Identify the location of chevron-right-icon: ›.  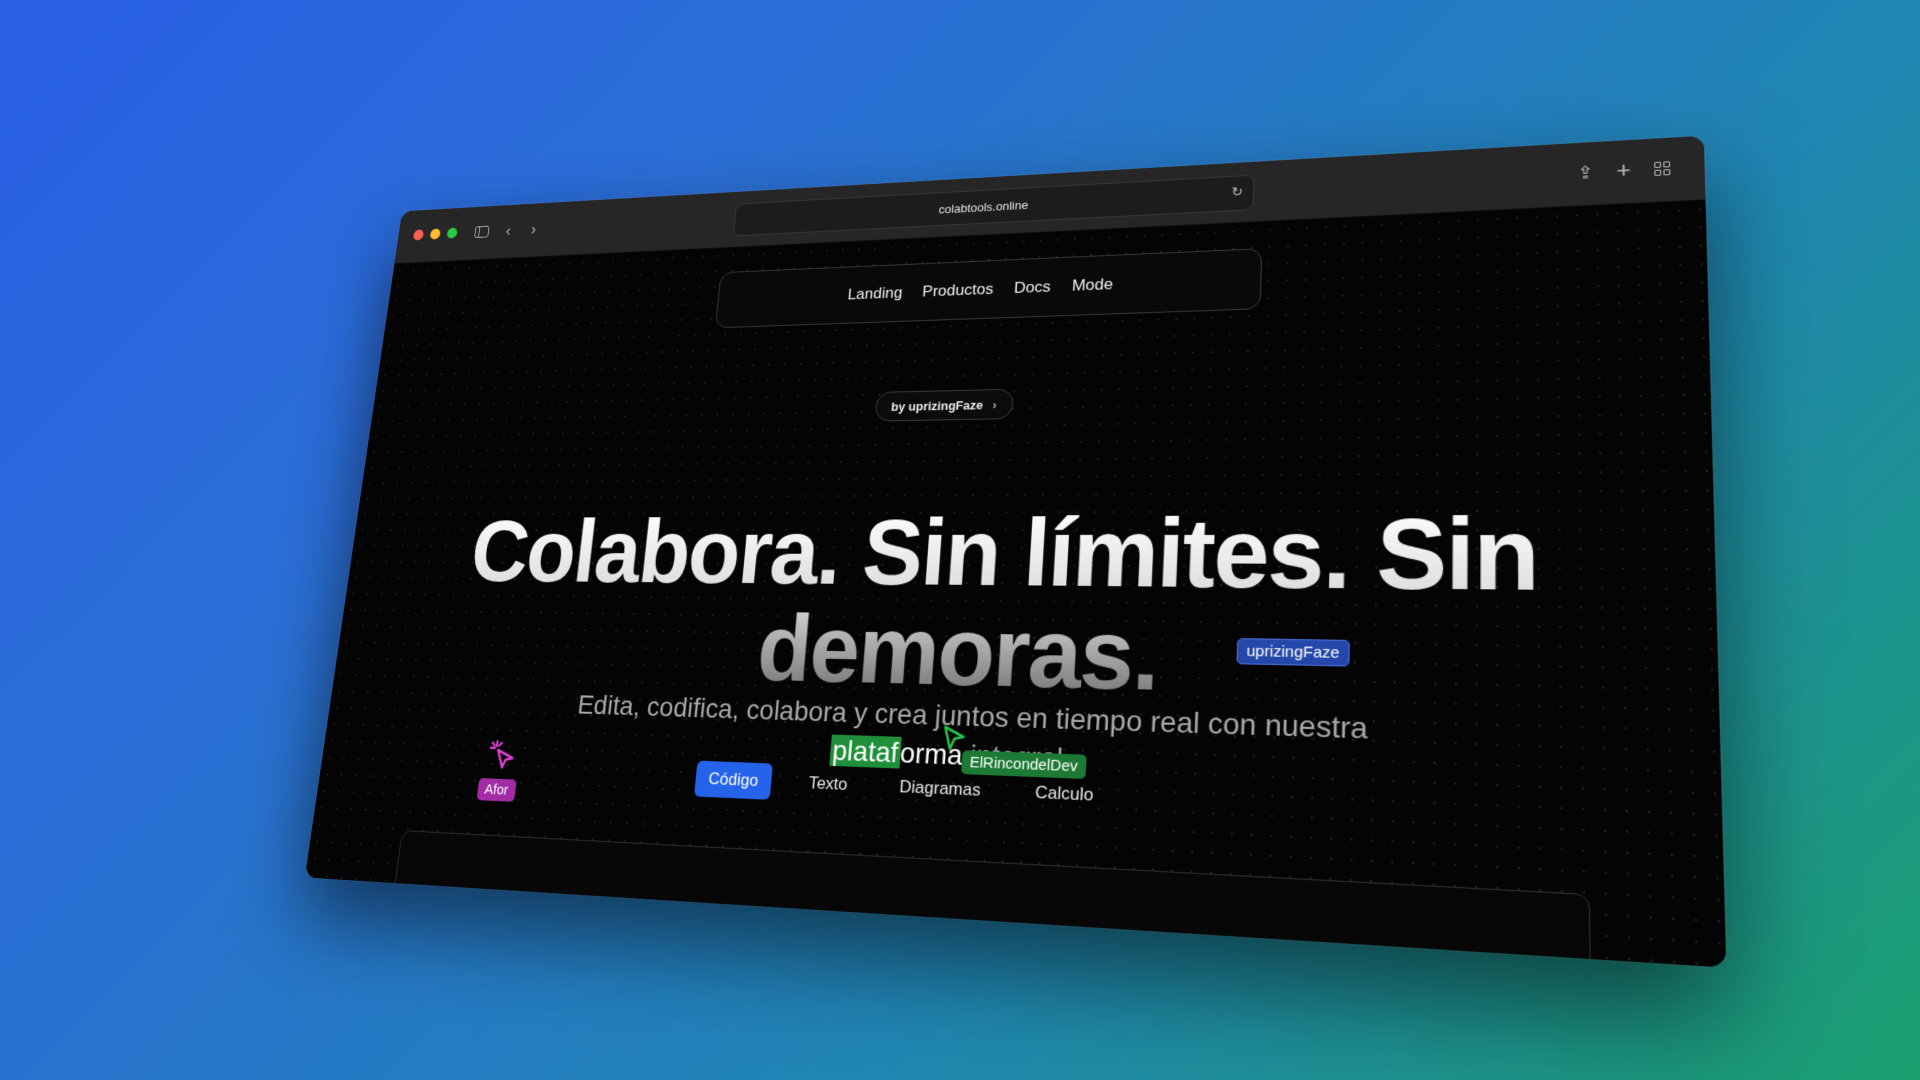
(995, 404).